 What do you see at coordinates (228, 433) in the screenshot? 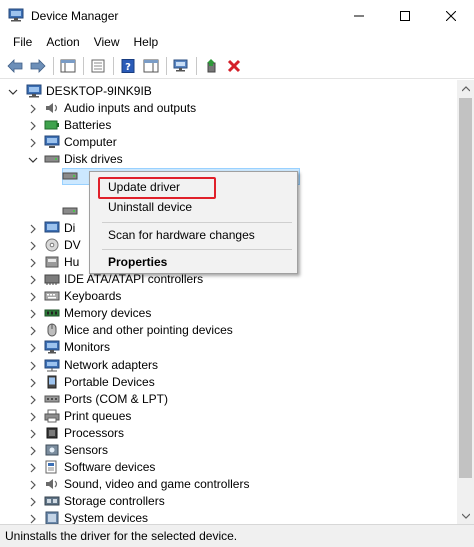
I see `tree-node: Processors` at bounding box center [228, 433].